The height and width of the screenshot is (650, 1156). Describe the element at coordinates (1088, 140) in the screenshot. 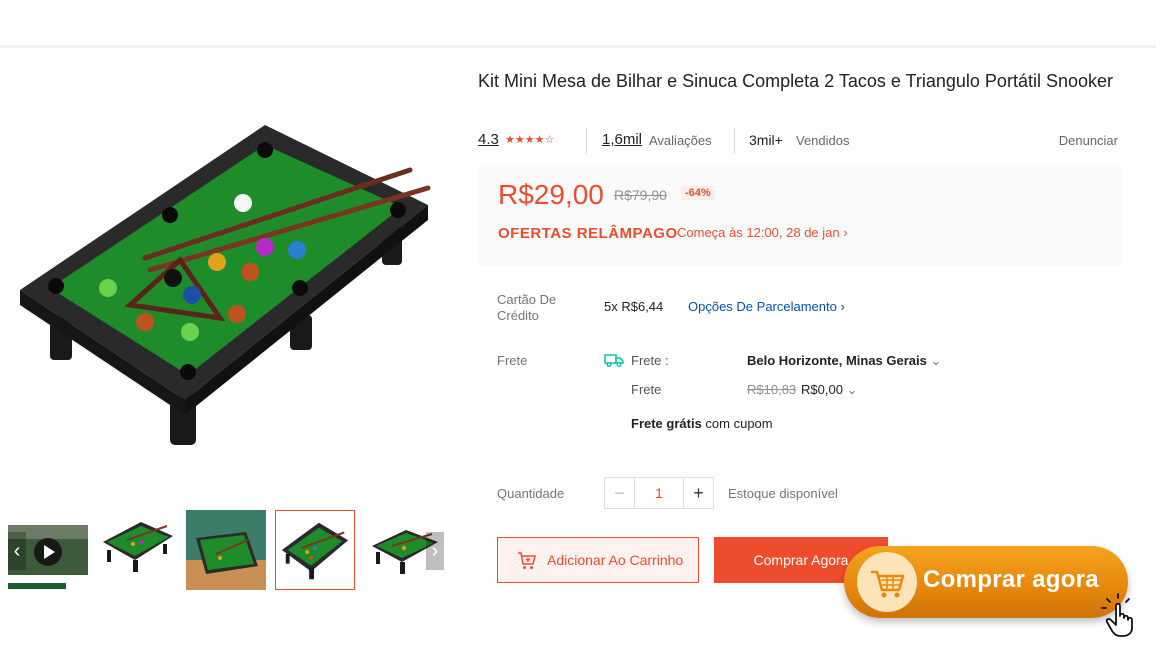

I see `report-link: Denunciar` at that location.